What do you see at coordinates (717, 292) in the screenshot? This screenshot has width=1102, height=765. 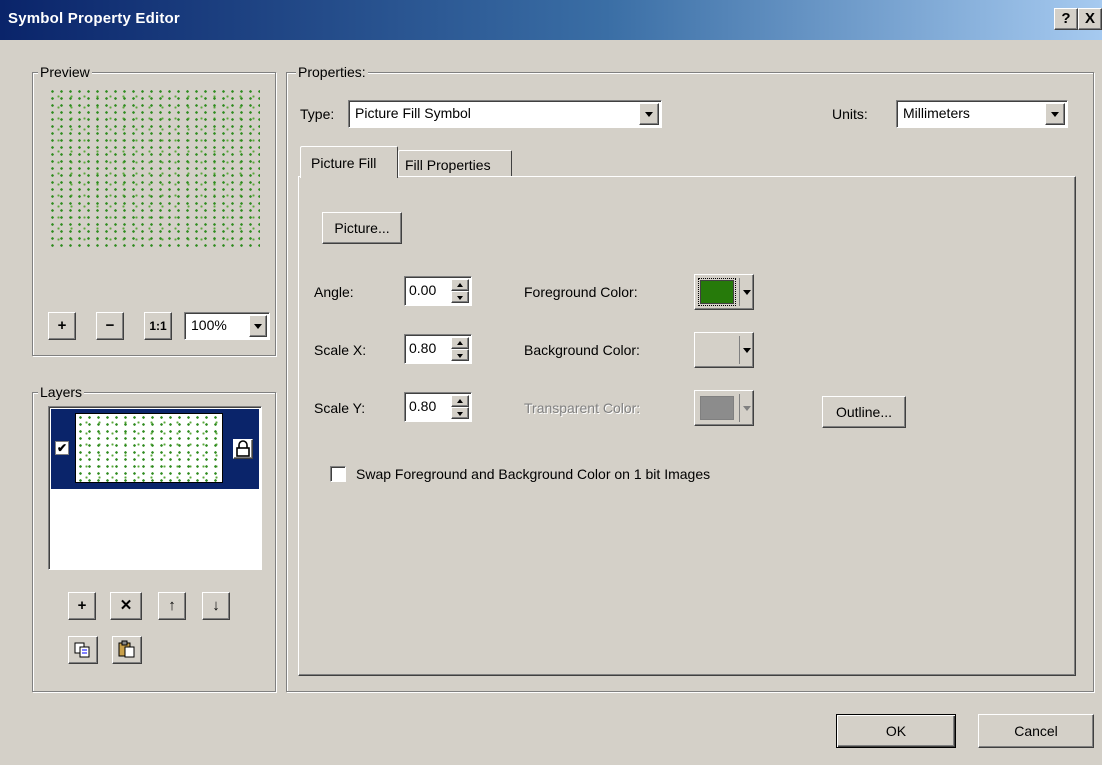 I see `foreground-color-swatch` at bounding box center [717, 292].